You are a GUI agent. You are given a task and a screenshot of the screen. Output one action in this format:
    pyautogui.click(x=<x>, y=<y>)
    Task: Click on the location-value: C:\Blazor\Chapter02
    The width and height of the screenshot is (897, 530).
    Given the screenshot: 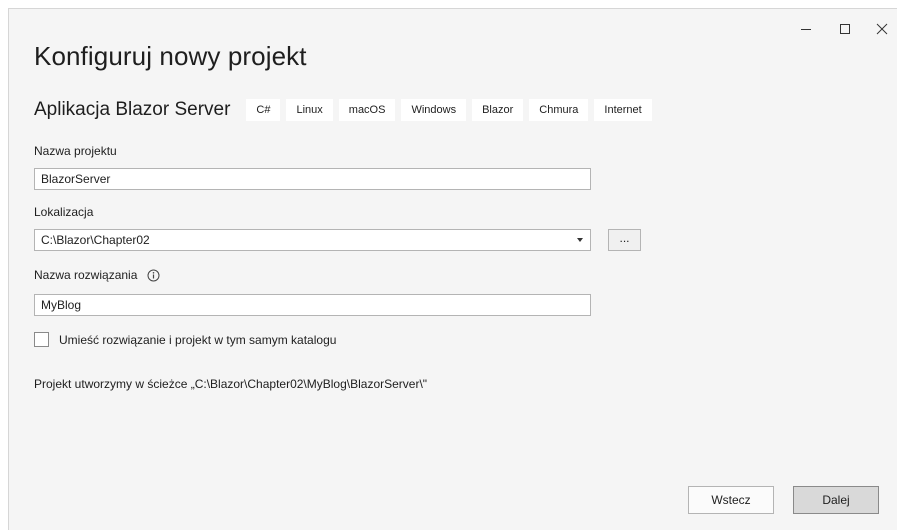 What is the action you would take?
    pyautogui.click(x=95, y=240)
    